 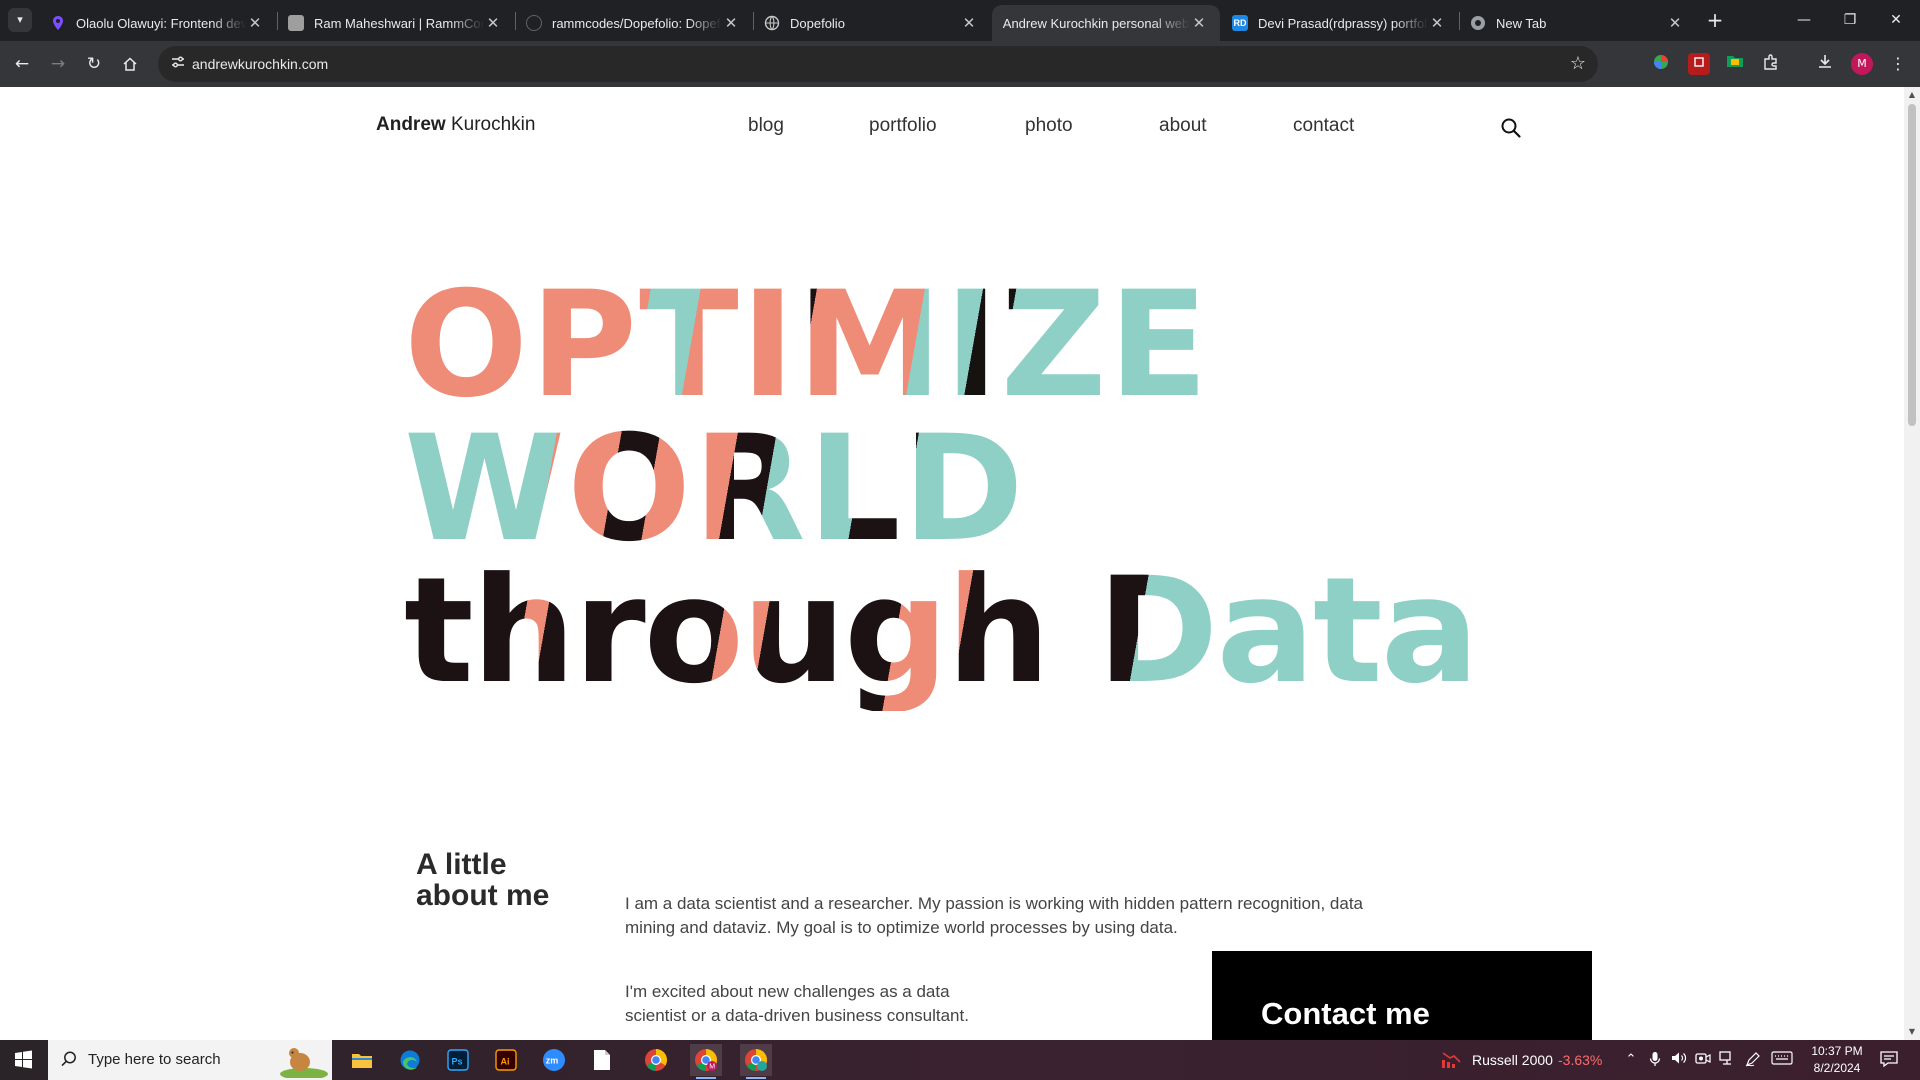 What do you see at coordinates (712, 1067) in the screenshot?
I see `svg-text: M` at bounding box center [712, 1067].